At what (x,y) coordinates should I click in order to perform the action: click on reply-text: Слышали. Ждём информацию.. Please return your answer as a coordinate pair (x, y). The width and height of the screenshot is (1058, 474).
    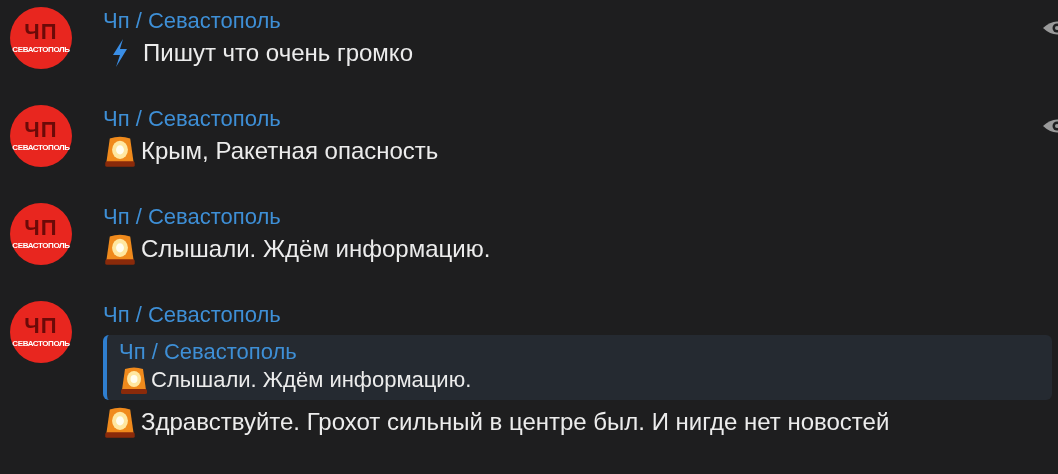
    Looking at the image, I should click on (311, 380).